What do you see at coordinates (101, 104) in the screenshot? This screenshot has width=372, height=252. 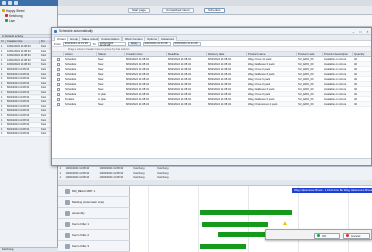 I see `table-cell: New` at bounding box center [101, 104].